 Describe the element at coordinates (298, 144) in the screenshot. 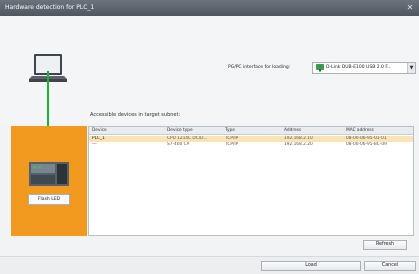

I see `cell-address: 192.168.2.20` at that location.